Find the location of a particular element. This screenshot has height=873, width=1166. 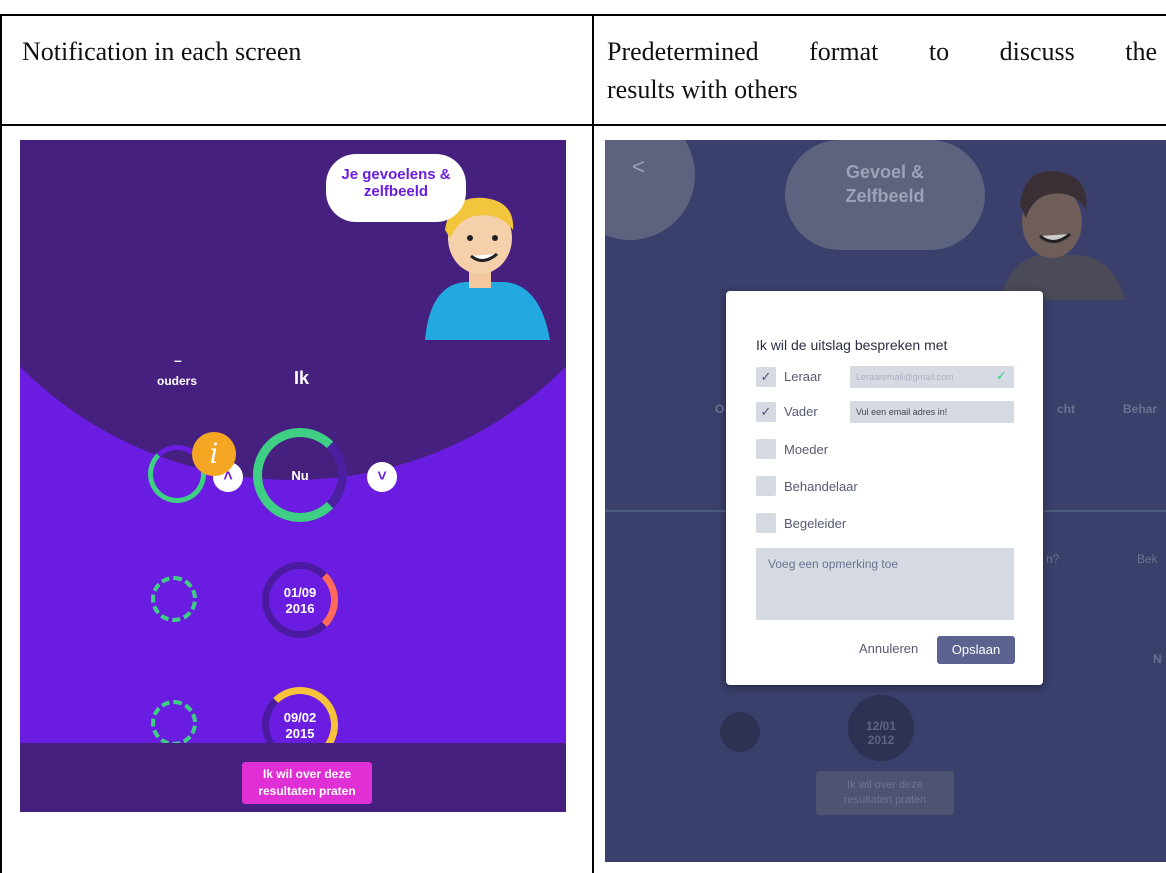

column-header-left: Notification in each screen is located at coordinates (162, 51).